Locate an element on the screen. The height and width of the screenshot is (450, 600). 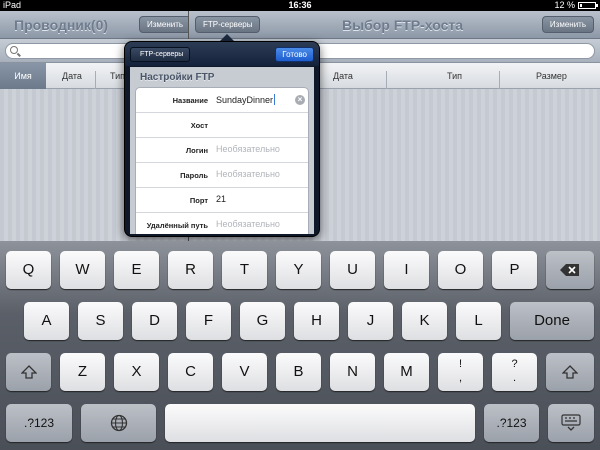
ftp-host-navbar: FTP-серверы Выбор FTP-хоста Изменить is located at coordinates (394, 25).